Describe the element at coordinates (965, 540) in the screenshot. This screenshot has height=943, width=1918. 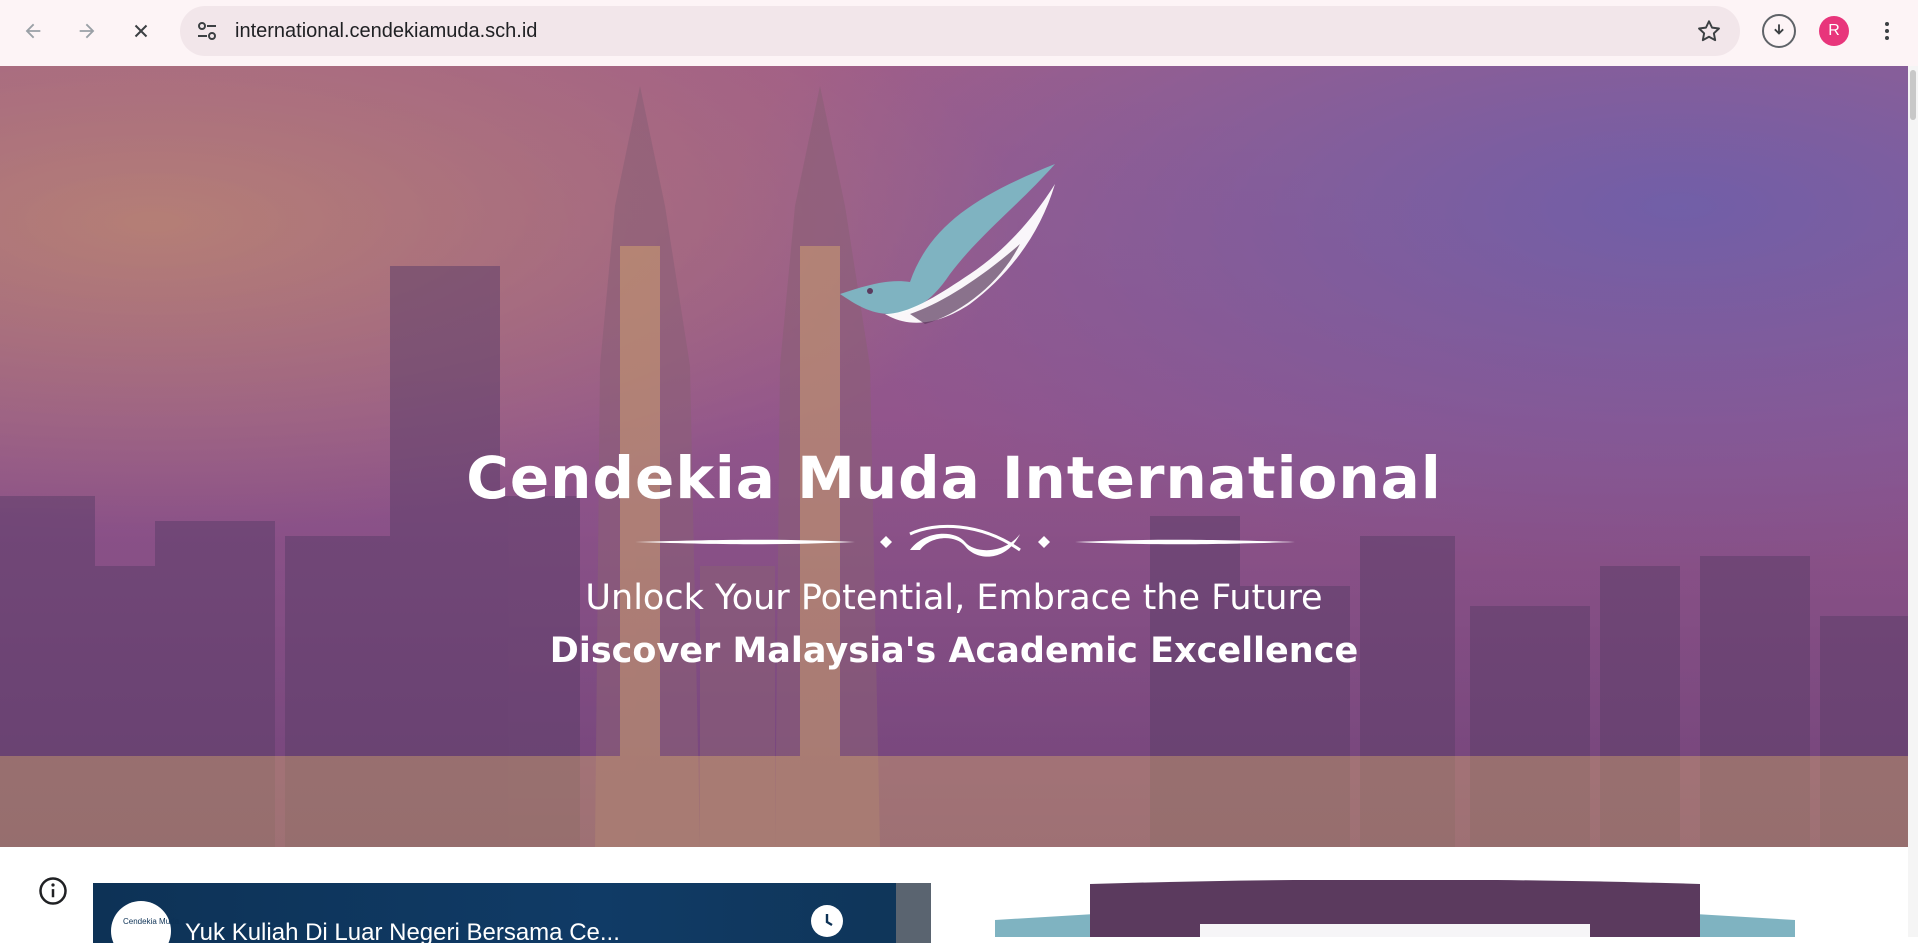
I see `ornamental-divider` at that location.